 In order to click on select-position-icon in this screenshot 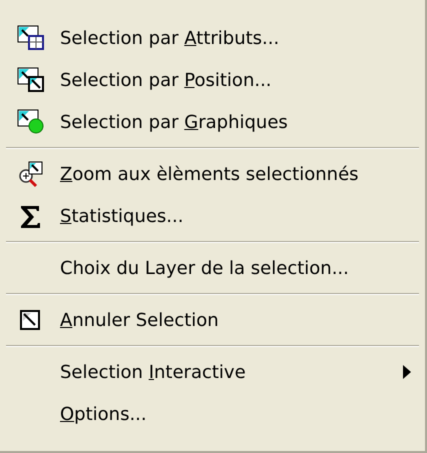, I will do `click(30, 80)`.